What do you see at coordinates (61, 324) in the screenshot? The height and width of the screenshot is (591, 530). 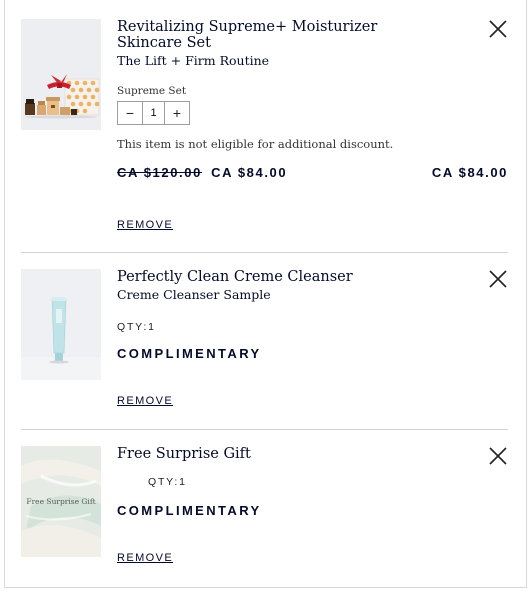 I see `product-image-creme-cleanser` at bounding box center [61, 324].